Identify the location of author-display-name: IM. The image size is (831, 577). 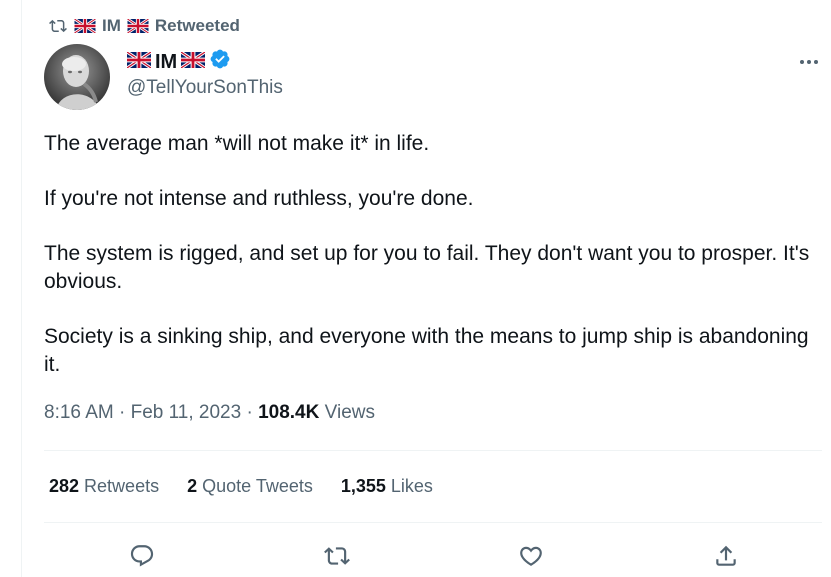
(166, 61).